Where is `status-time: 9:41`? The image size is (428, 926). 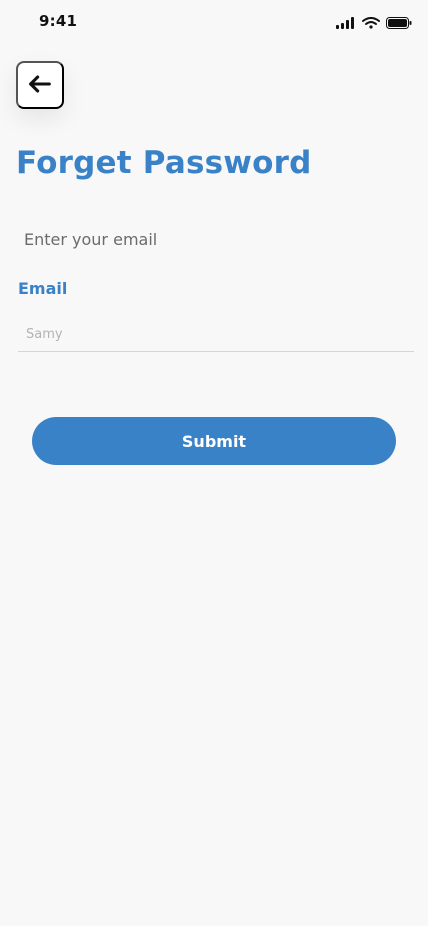 status-time: 9:41 is located at coordinates (58, 21).